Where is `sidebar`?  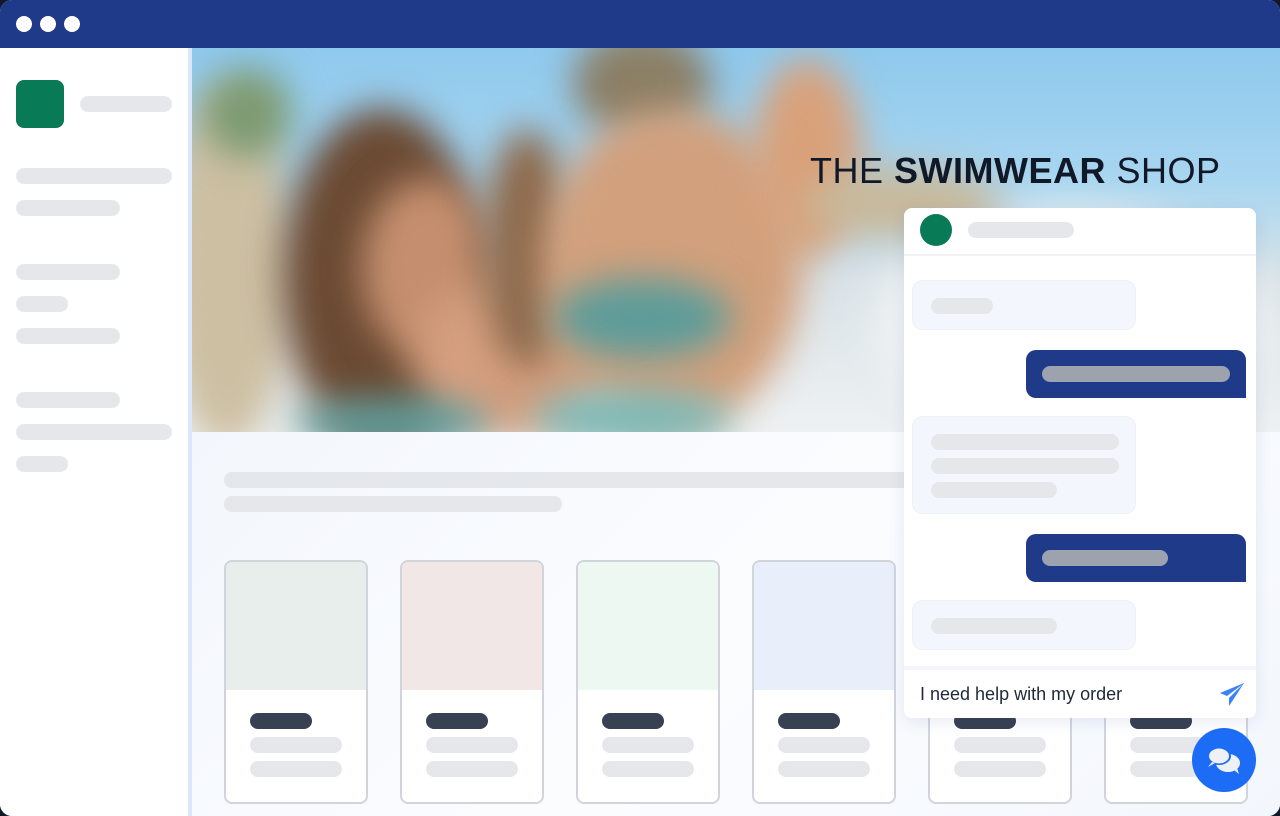 sidebar is located at coordinates (96, 432).